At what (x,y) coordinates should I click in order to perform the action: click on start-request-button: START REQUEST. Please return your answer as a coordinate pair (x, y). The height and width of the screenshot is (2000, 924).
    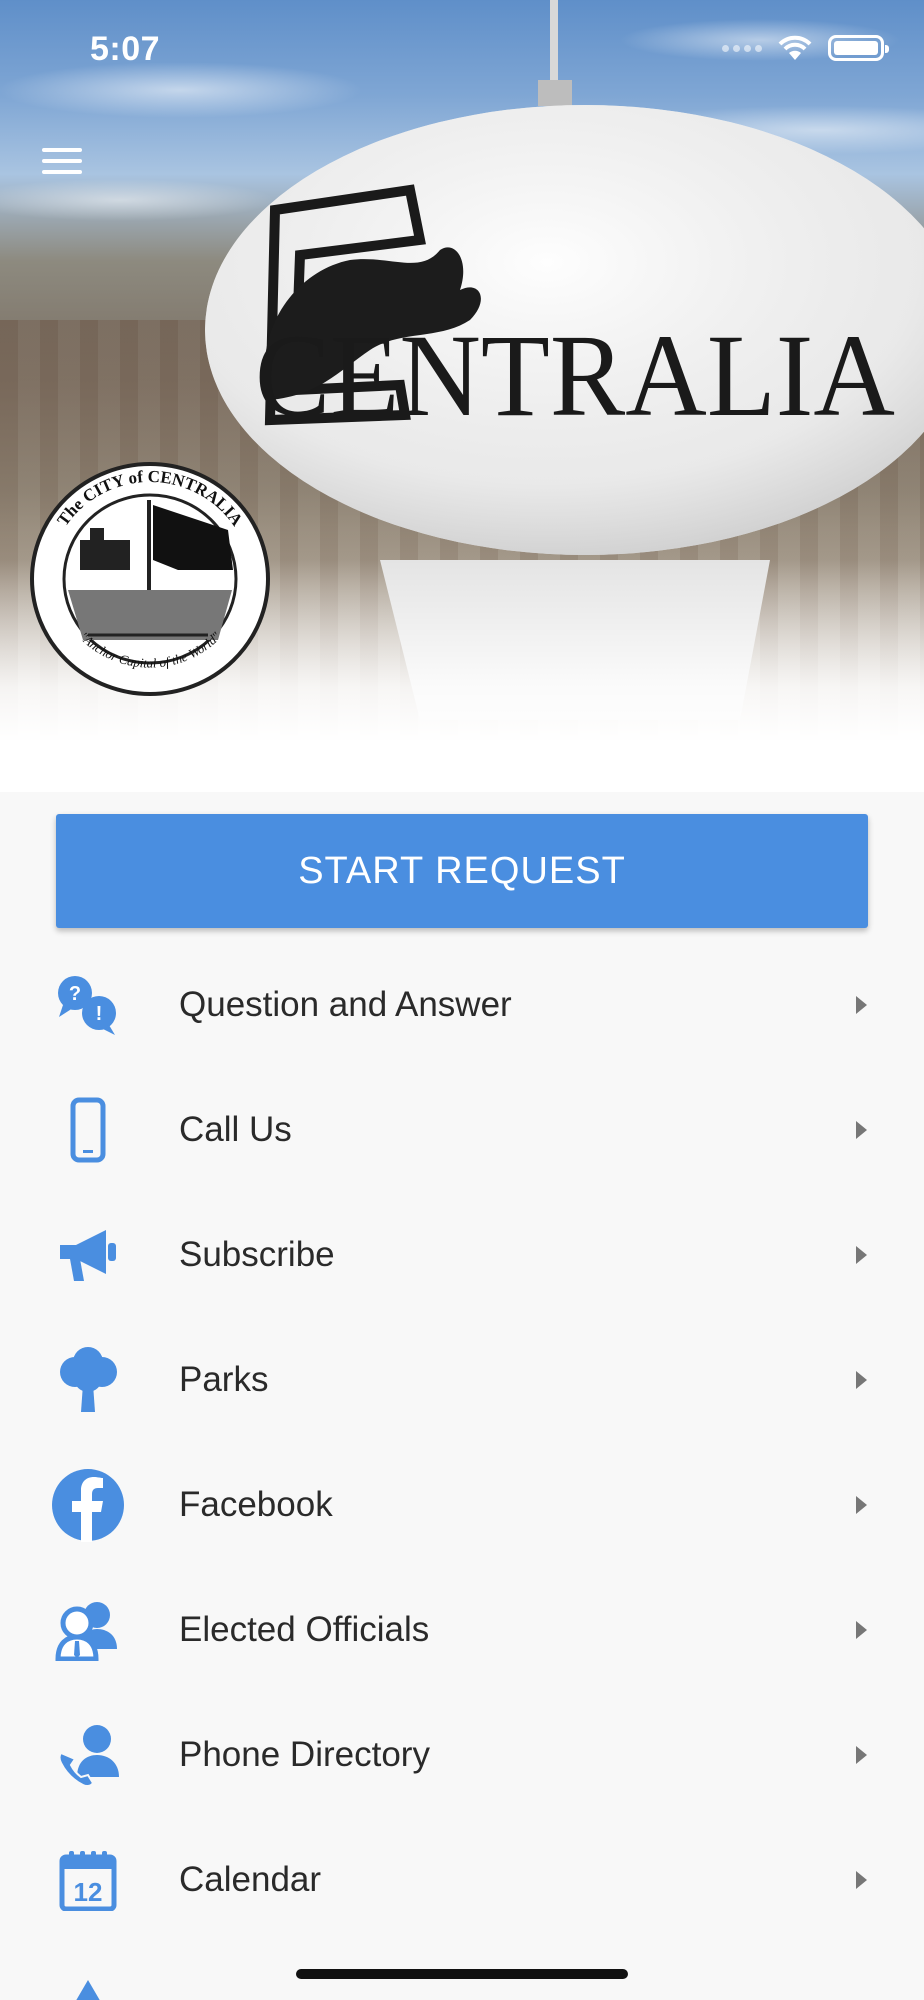
    Looking at the image, I should click on (462, 871).